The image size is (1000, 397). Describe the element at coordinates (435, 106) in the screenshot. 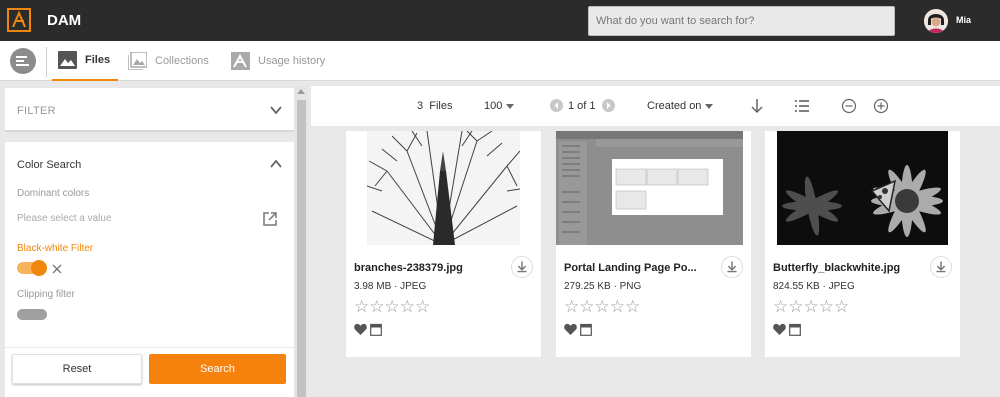

I see `file-count: 3 Files` at that location.